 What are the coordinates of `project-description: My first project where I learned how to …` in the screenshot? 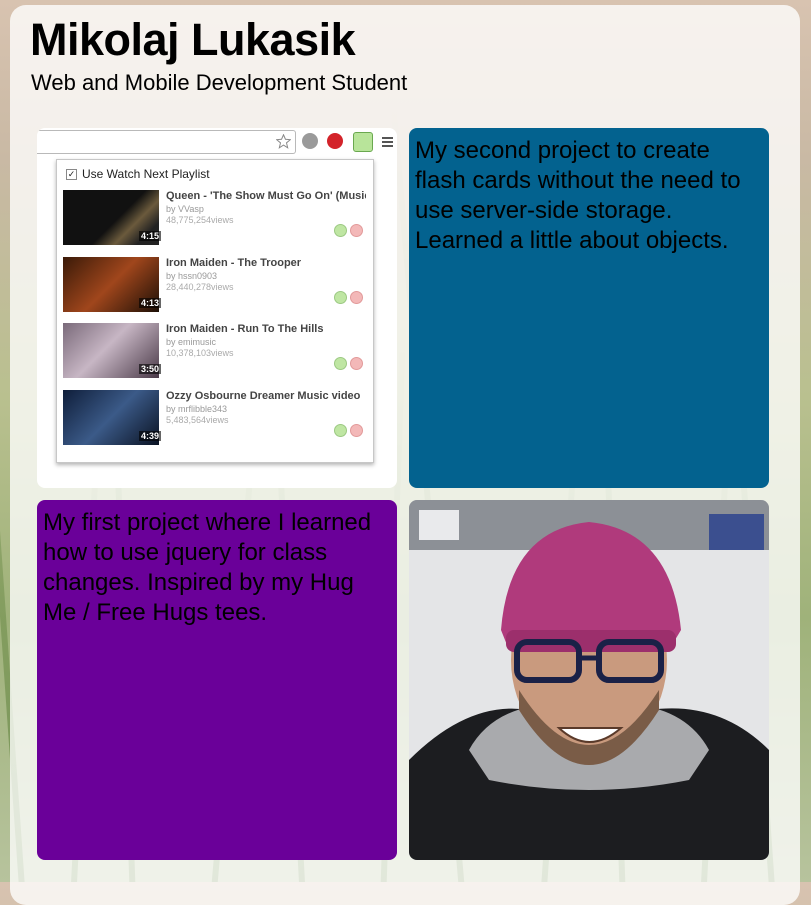 It's located at (207, 567).